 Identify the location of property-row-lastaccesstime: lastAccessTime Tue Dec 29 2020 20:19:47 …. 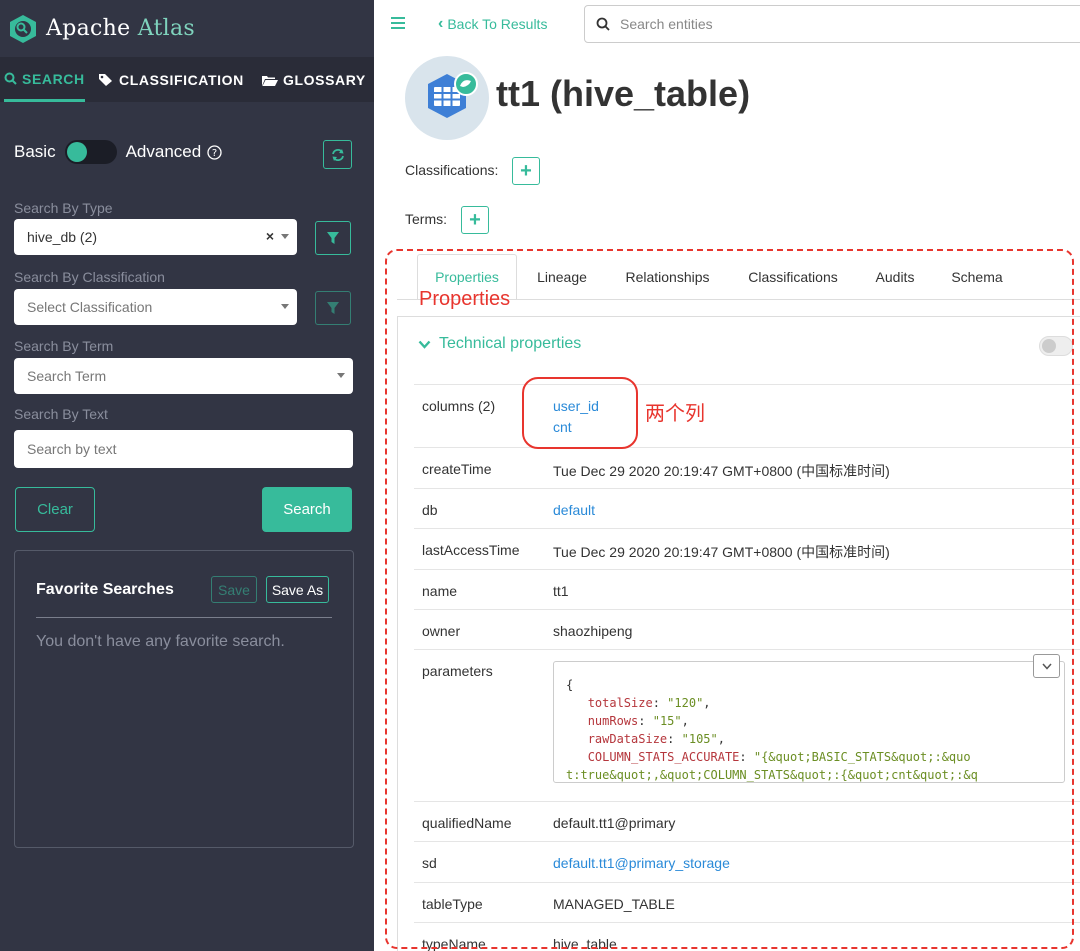
(747, 548).